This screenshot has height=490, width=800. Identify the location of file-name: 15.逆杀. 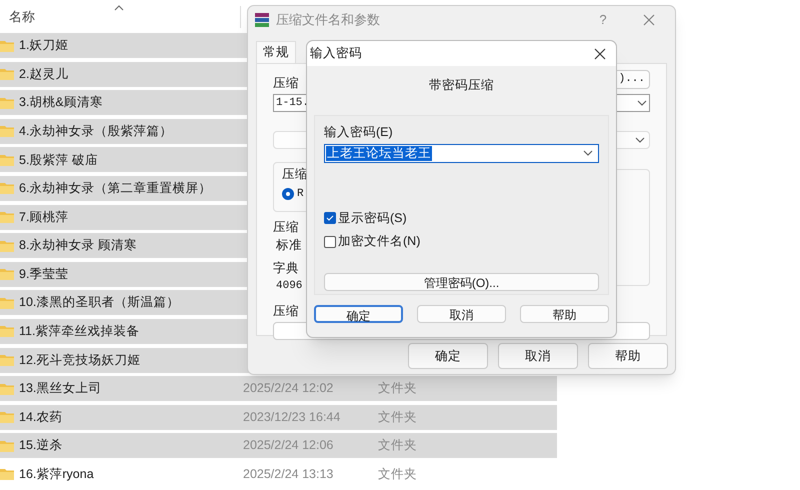
(40, 445).